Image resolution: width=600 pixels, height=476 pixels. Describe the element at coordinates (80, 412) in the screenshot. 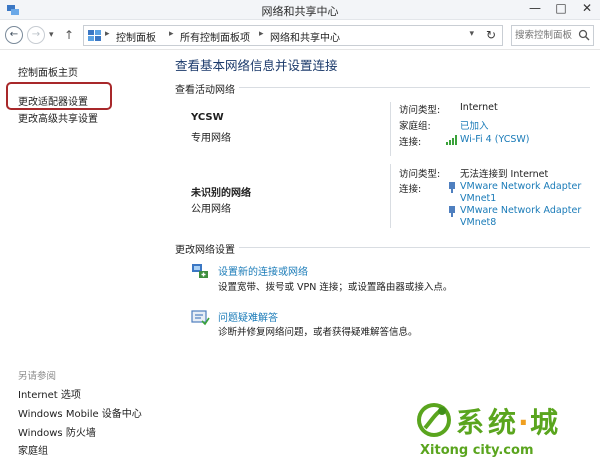

I see `see-also-windows-mobile: Windows Mobile 设备中心` at that location.